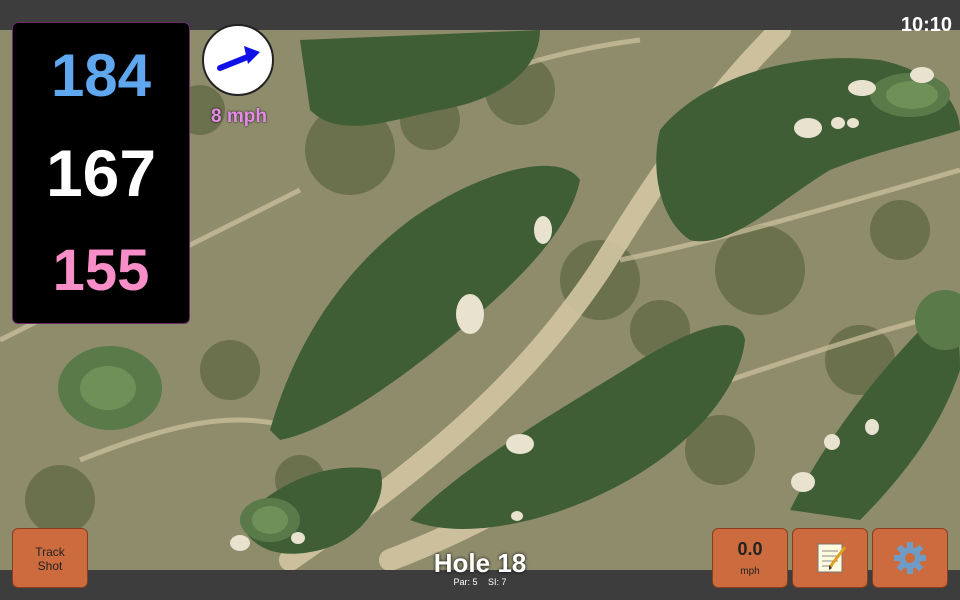  I want to click on hole-title: Hole 18, so click(480, 563).